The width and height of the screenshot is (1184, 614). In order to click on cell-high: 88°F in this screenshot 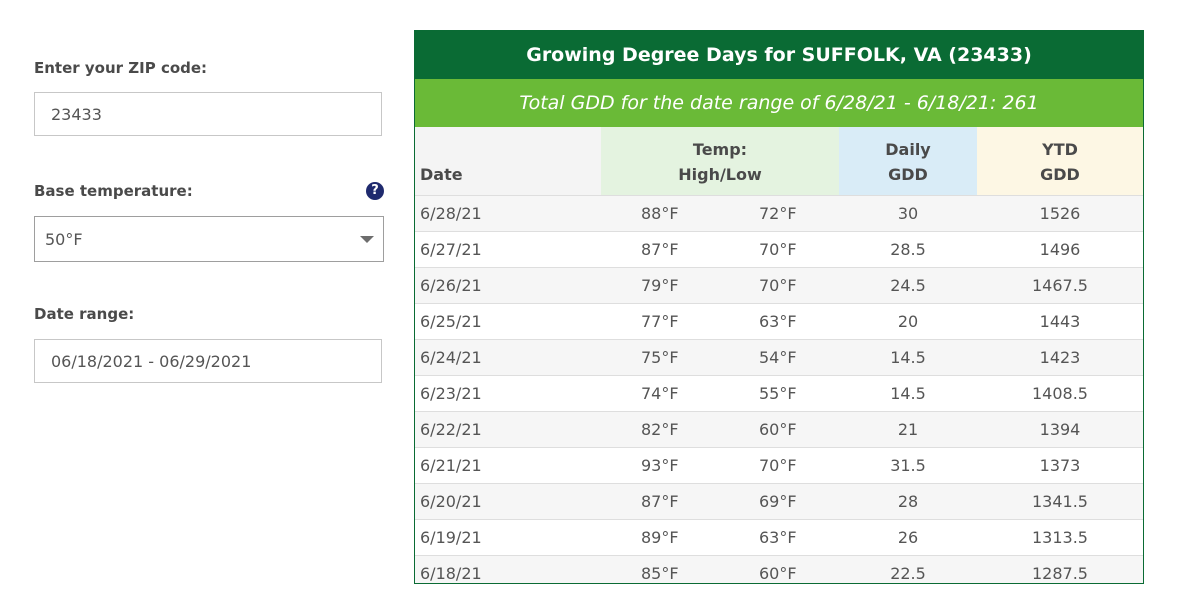, I will do `click(660, 213)`.